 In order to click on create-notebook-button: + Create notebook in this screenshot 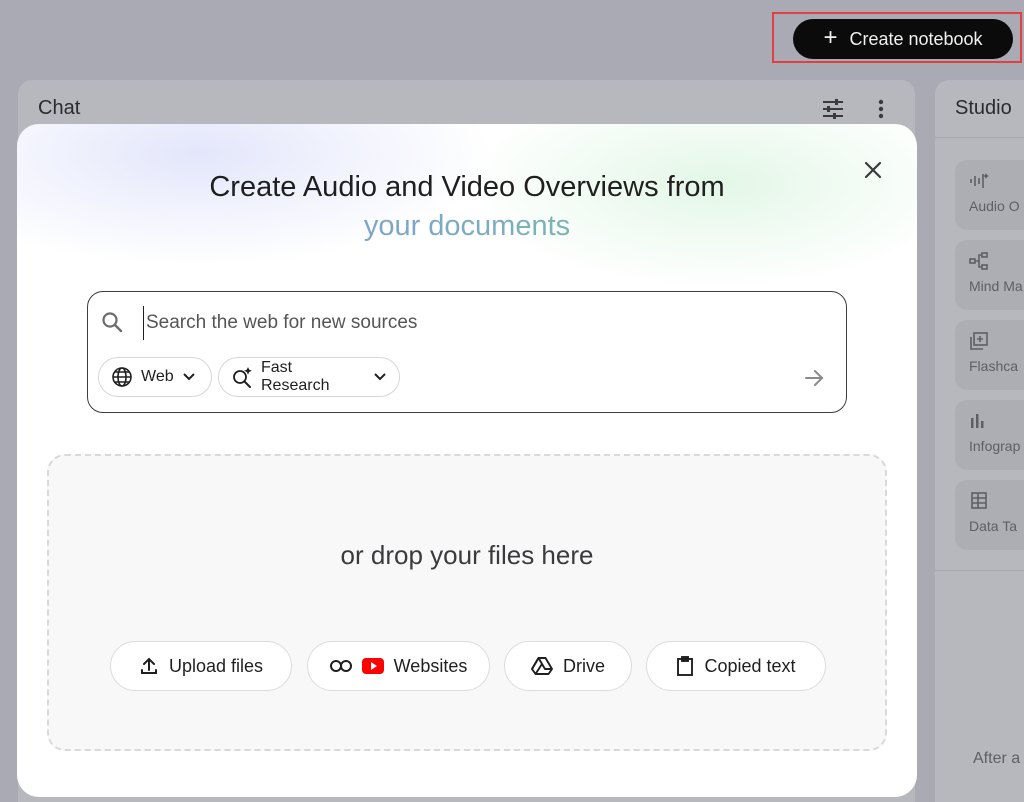, I will do `click(903, 39)`.